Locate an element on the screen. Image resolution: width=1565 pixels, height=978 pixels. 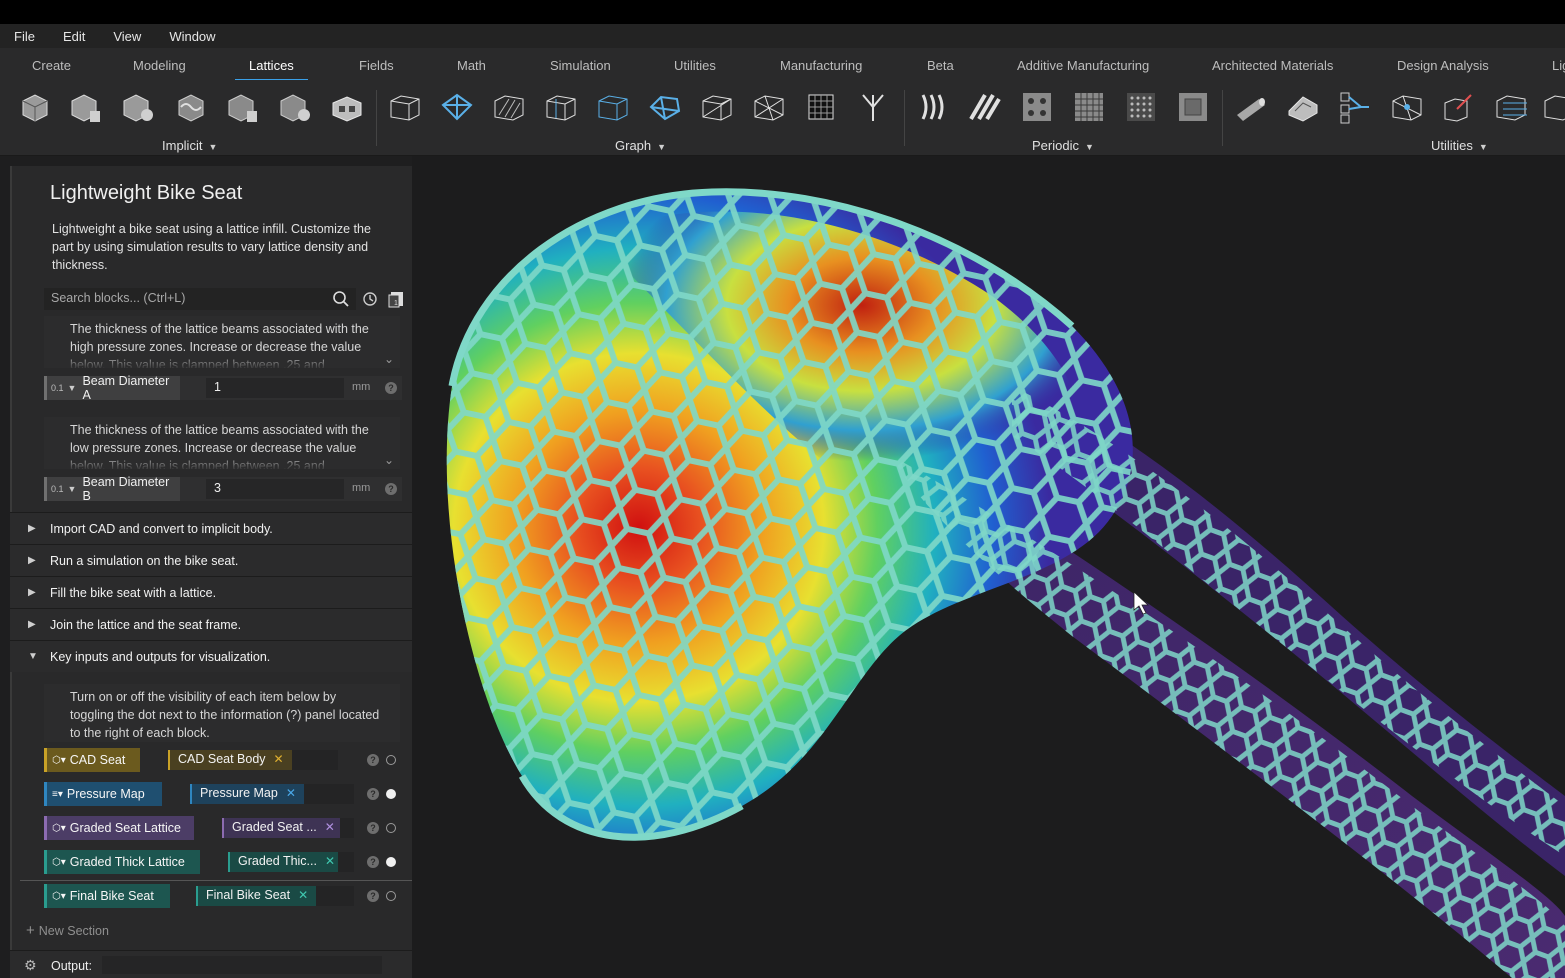
tab-utilities: Utilities is located at coordinates (695, 65).